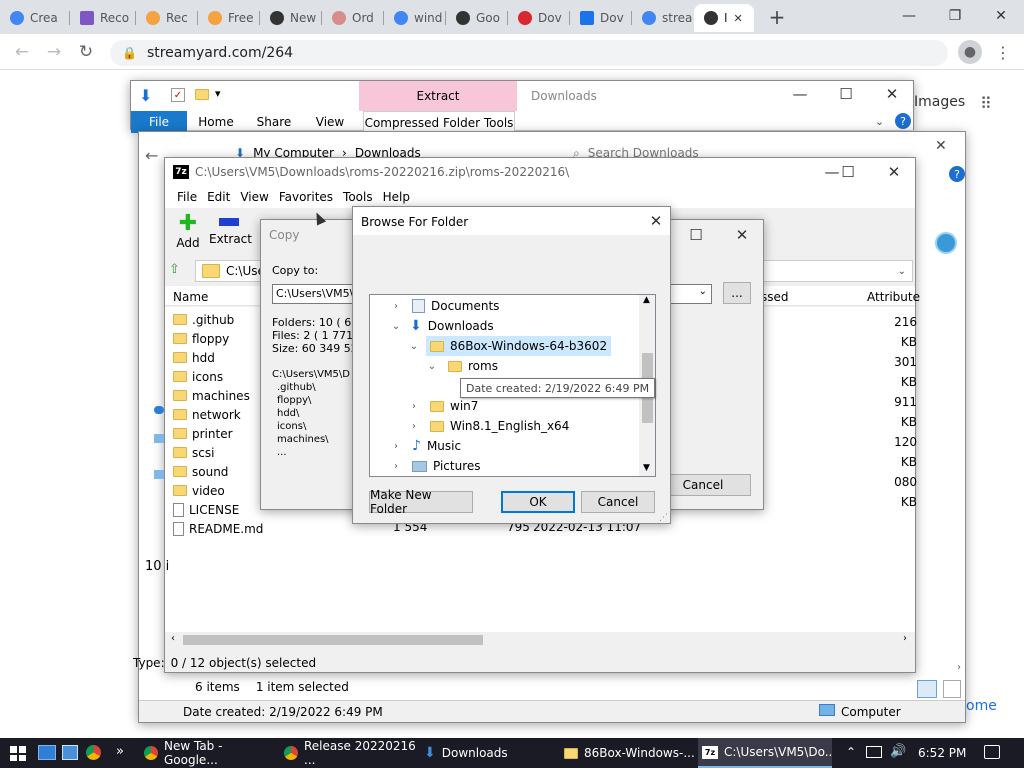  What do you see at coordinates (894, 172) in the screenshot?
I see `sevenzip-close-icon: ✕` at bounding box center [894, 172].